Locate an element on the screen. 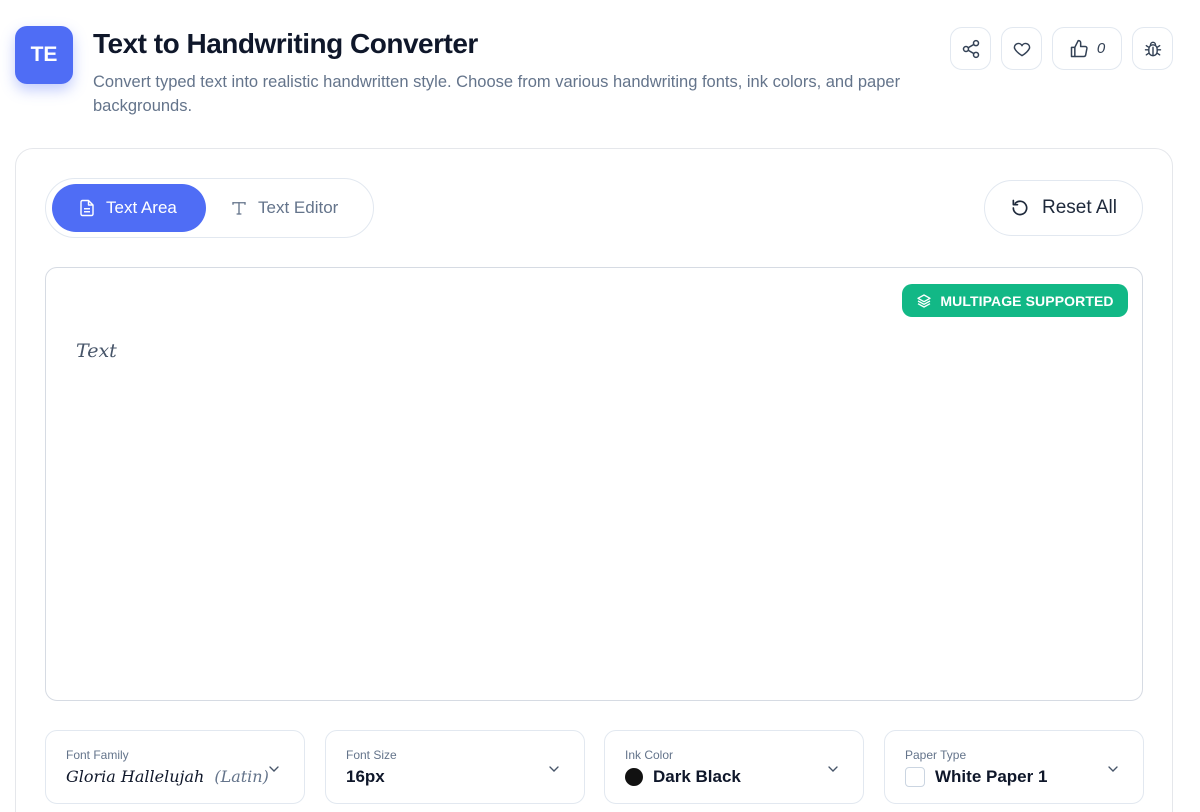  heart-icon is located at coordinates (1021, 49).